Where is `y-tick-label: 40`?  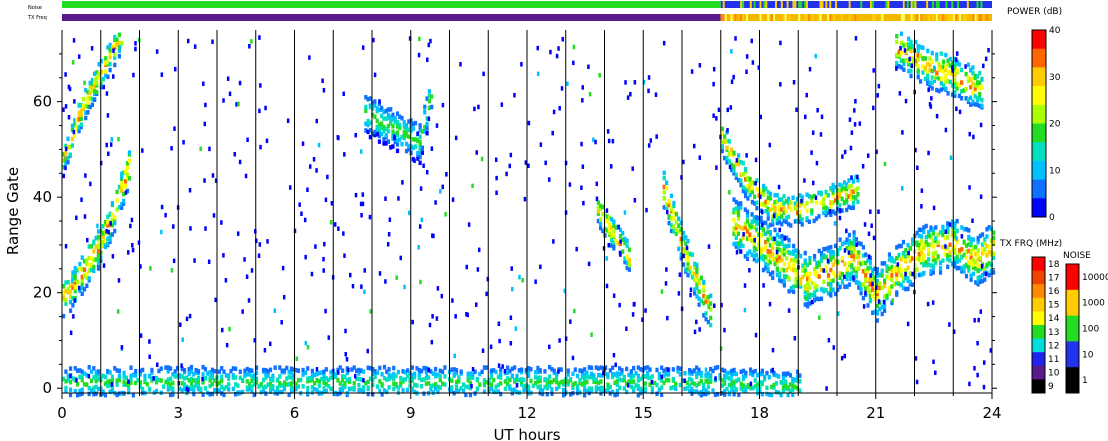 y-tick-label: 40 is located at coordinates (42, 197).